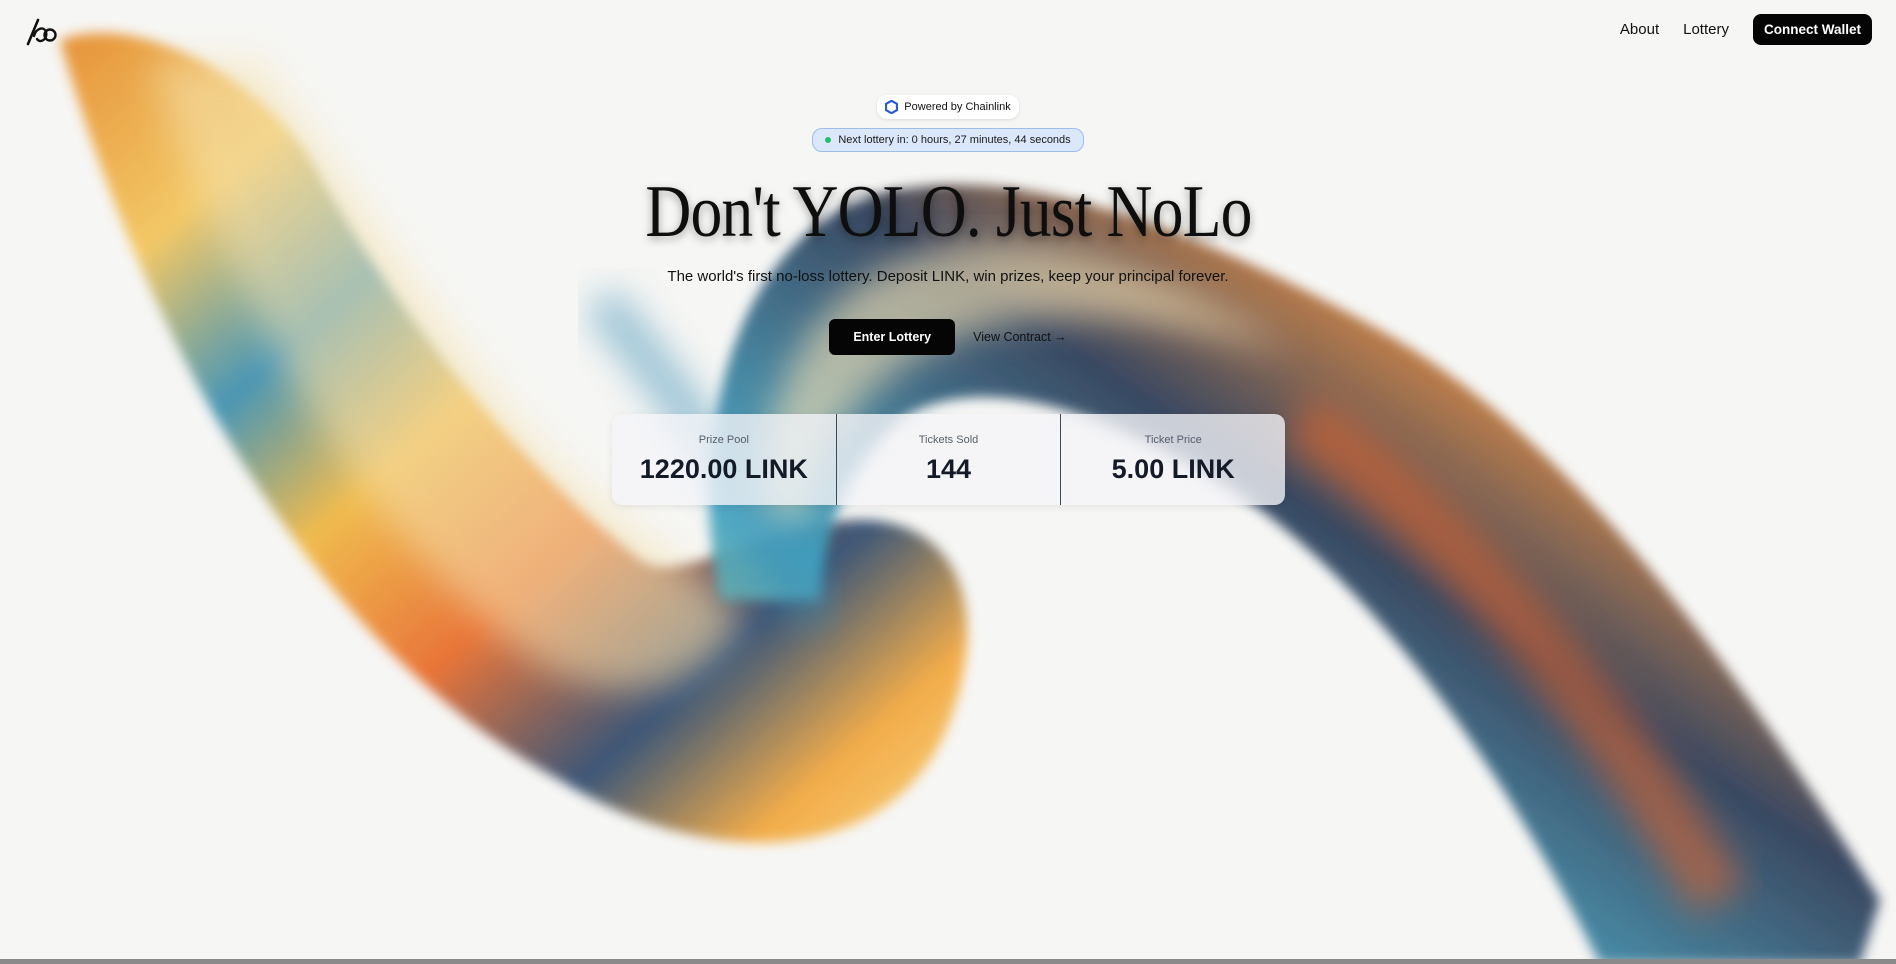 The height and width of the screenshot is (964, 1896). Describe the element at coordinates (828, 140) in the screenshot. I see `status-dot-icon` at that location.